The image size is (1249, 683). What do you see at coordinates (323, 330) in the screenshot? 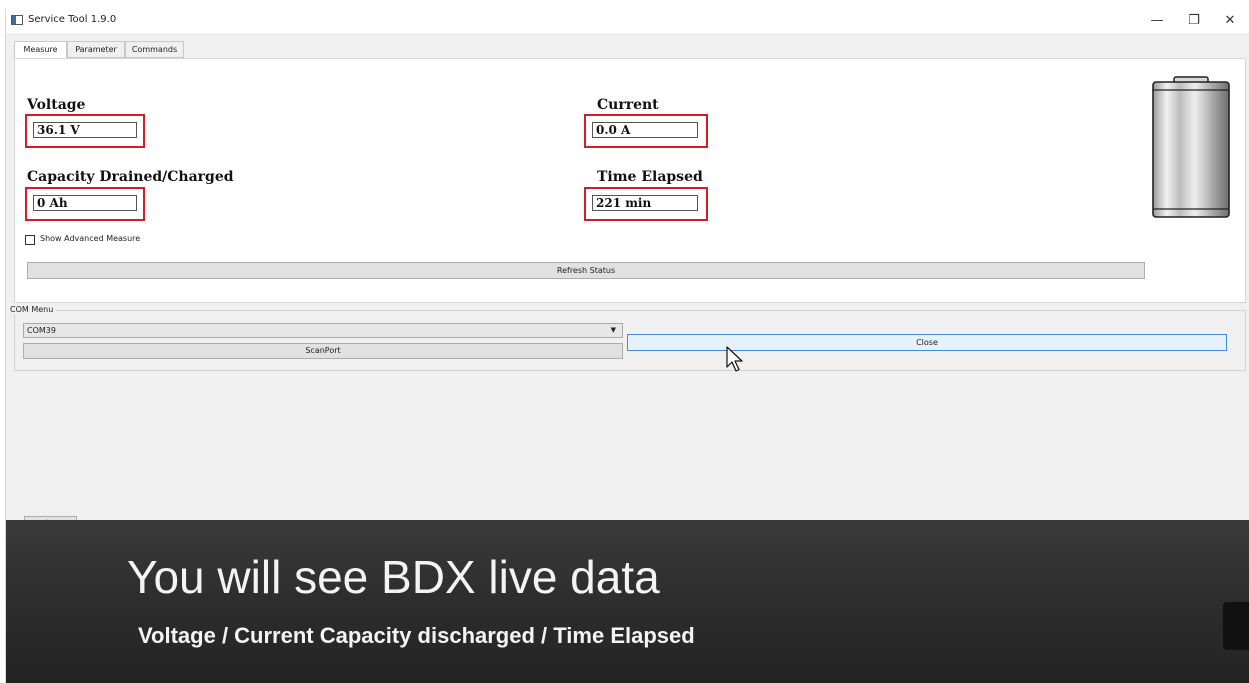
I see `com-port-select: COM39 ▼` at bounding box center [323, 330].